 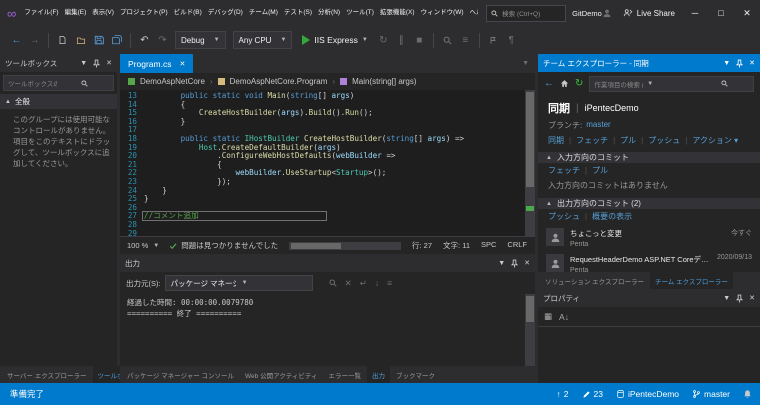 What do you see at coordinates (62, 40) in the screenshot?
I see `new-project-icon` at bounding box center [62, 40].